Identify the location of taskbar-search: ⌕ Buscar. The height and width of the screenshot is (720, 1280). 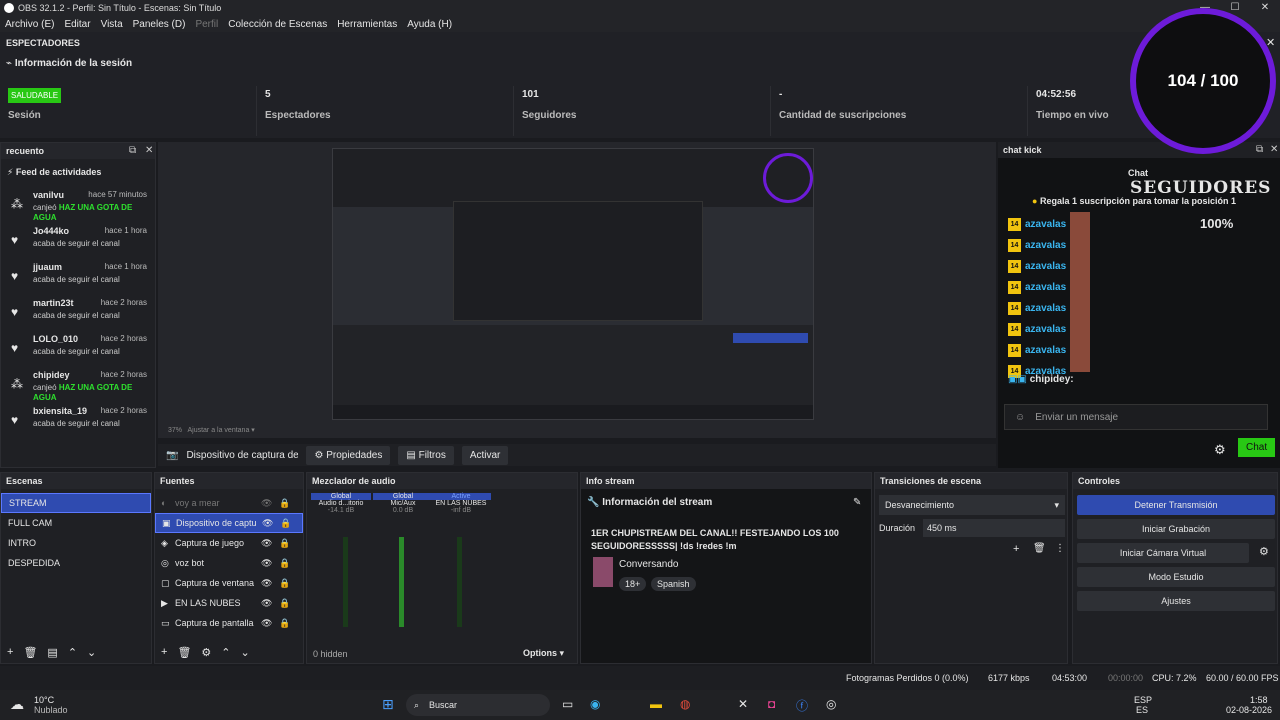
(478, 705).